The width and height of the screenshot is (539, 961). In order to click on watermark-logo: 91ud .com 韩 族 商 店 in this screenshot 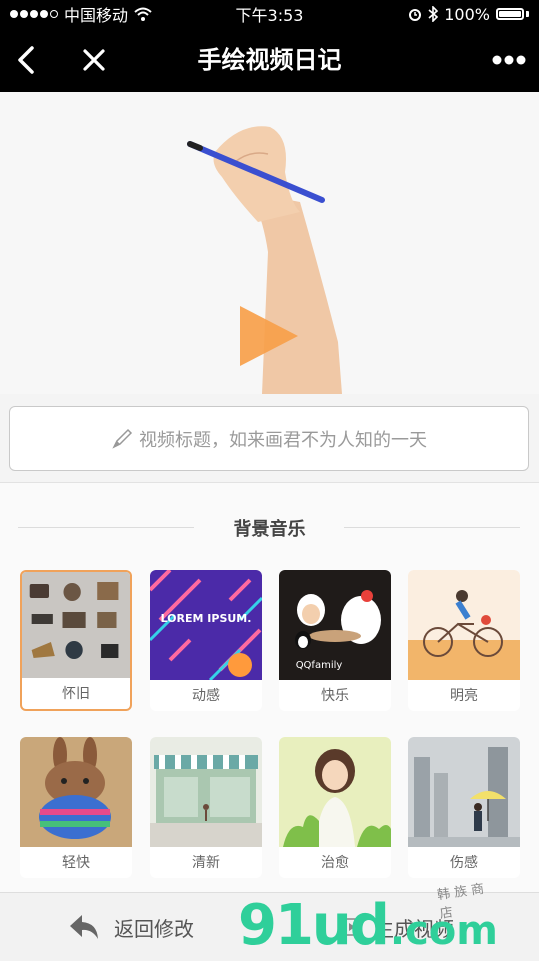, I will do `click(368, 918)`.